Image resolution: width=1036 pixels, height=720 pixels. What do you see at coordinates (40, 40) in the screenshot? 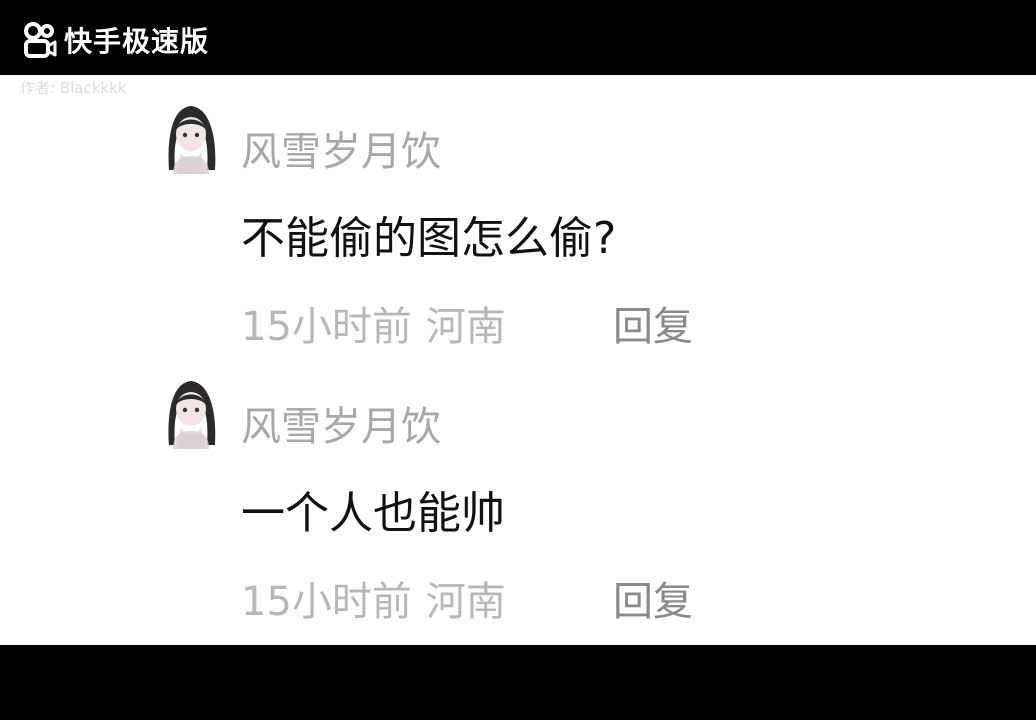
I see `kuaishou-logo-icon` at bounding box center [40, 40].